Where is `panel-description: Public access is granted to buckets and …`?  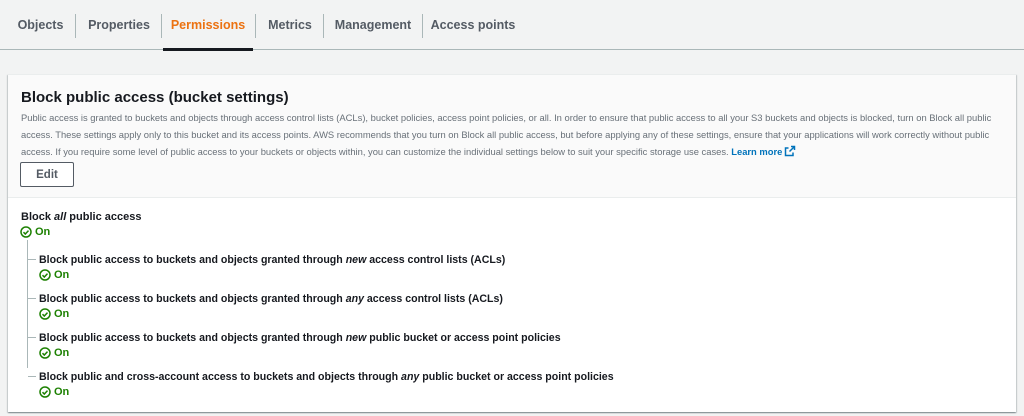
panel-description: Public access is granted to buckets and … is located at coordinates (513, 135).